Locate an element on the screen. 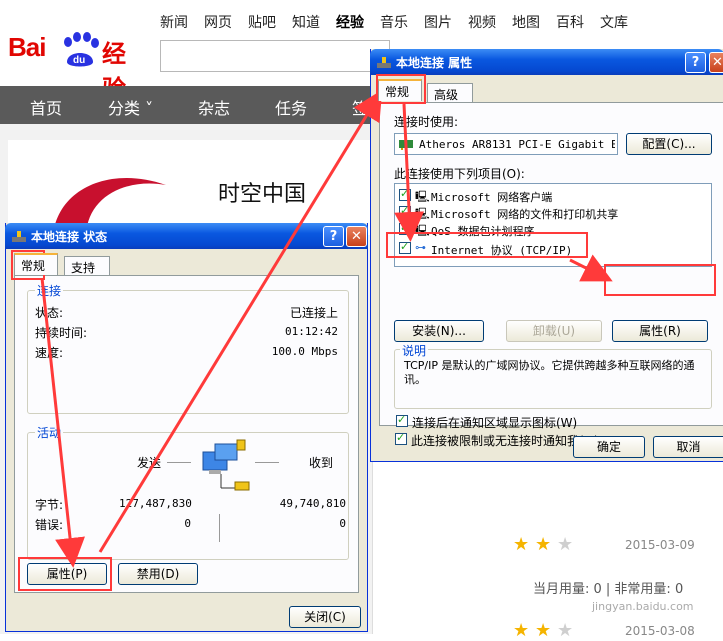 The height and width of the screenshot is (641, 723). props-title: 本地连接 属性 is located at coordinates (434, 63).